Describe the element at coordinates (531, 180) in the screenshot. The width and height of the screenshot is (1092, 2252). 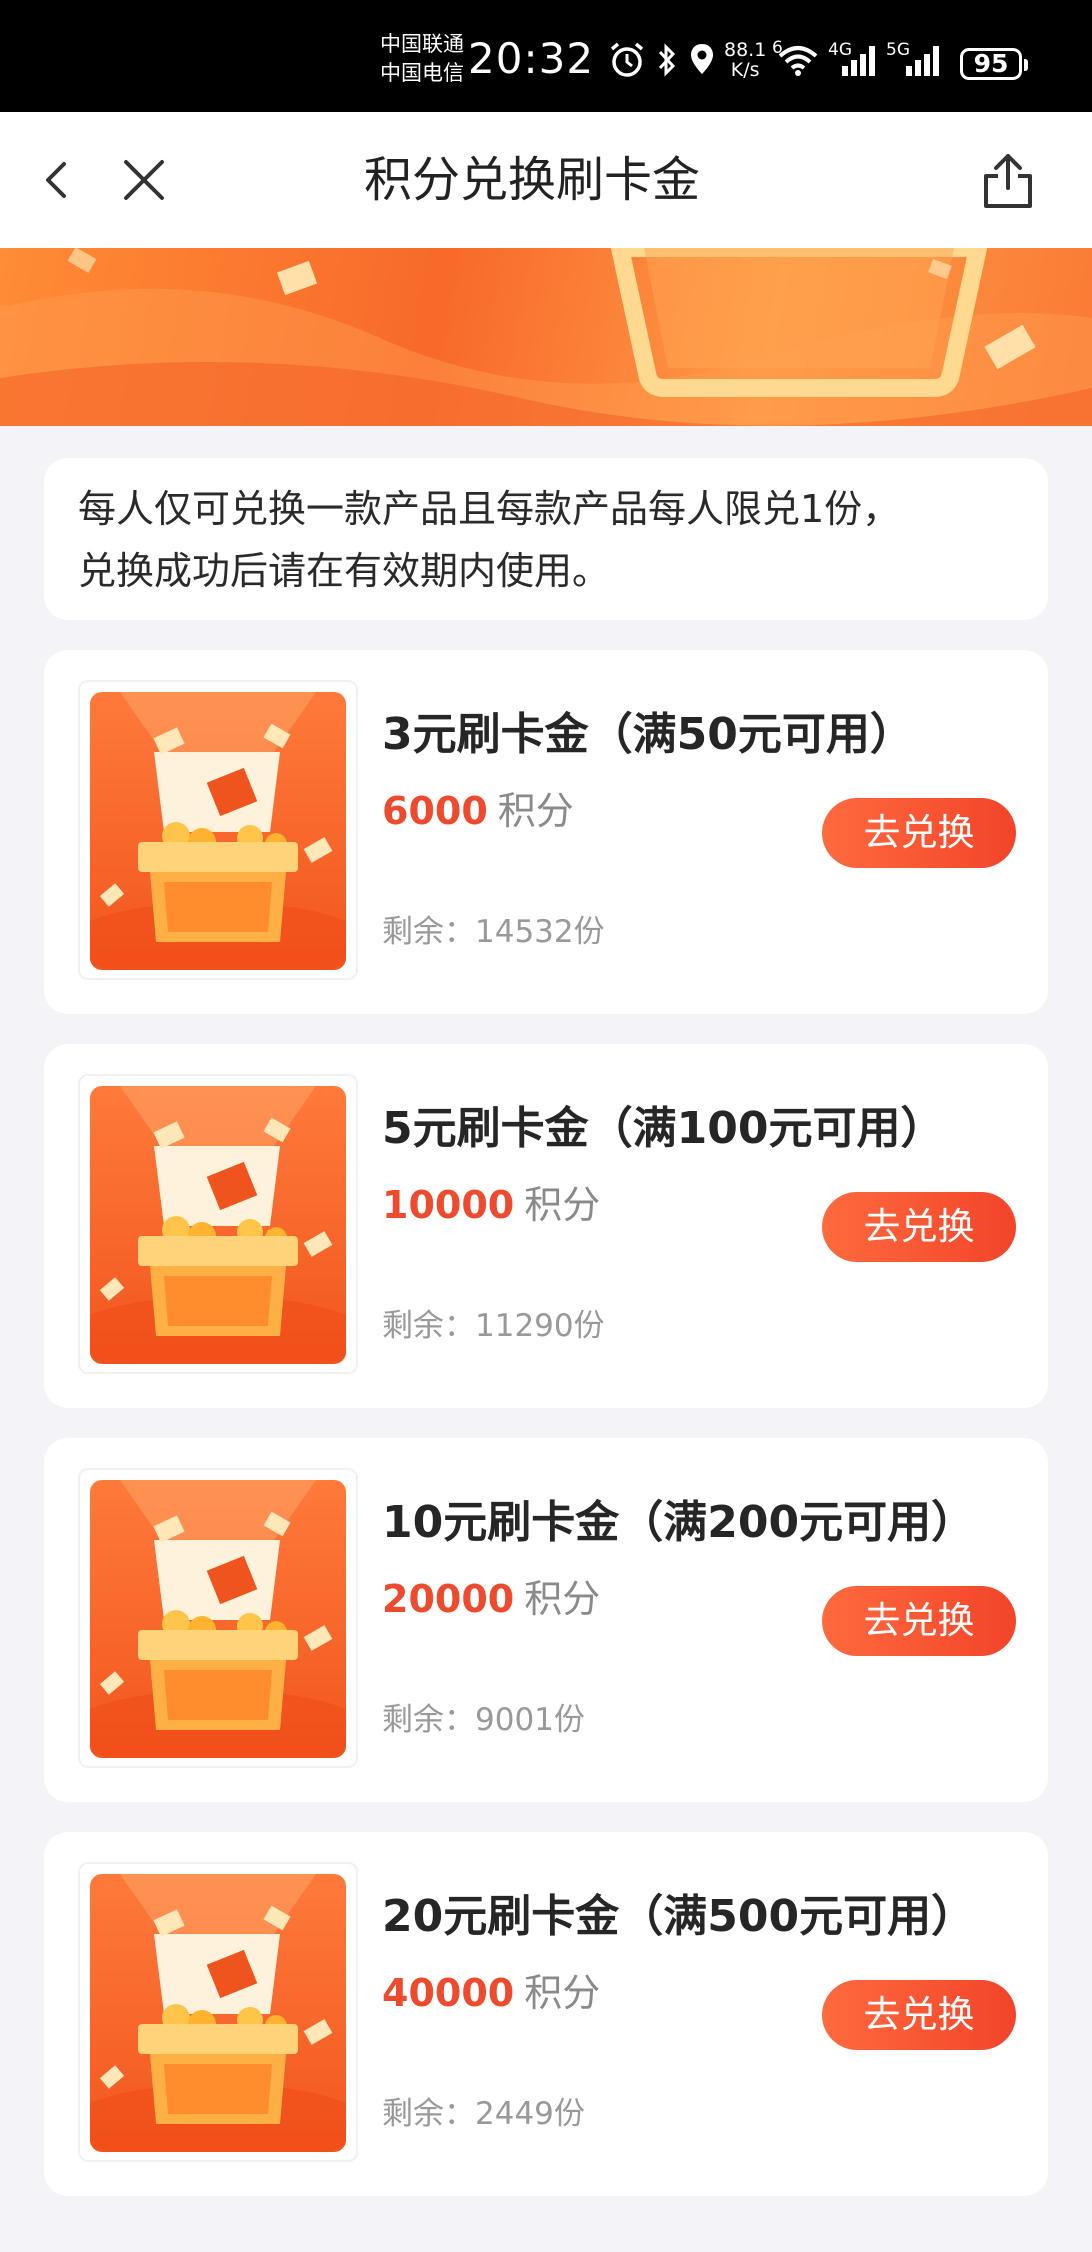
I see `page-title: 积分兑换刷卡金` at that location.